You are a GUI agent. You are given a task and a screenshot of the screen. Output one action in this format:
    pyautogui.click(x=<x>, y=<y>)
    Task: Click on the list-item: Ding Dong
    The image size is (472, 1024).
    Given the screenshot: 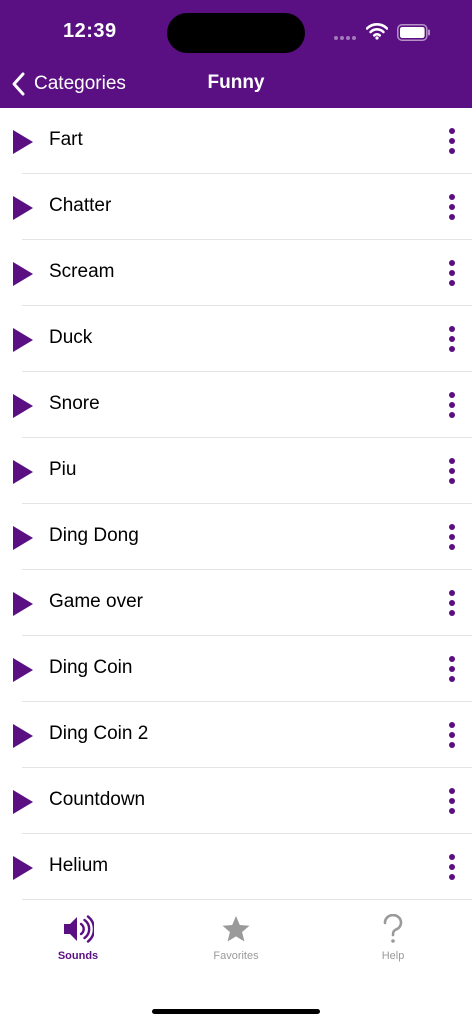 What is the action you would take?
    pyautogui.click(x=236, y=537)
    